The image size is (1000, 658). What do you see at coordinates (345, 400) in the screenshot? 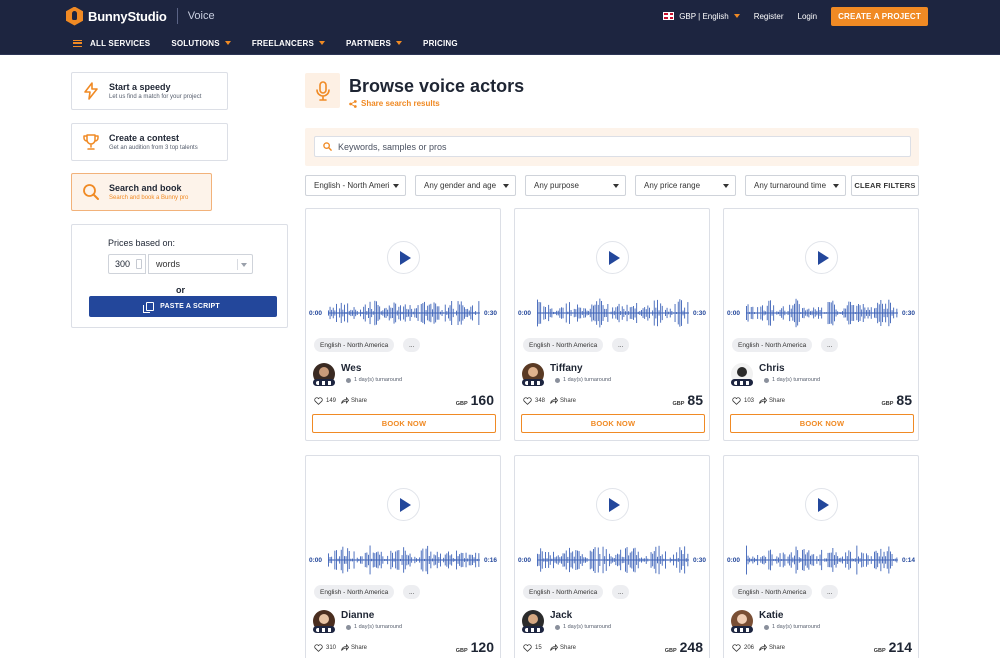
I see `share-arrow-icon` at bounding box center [345, 400].